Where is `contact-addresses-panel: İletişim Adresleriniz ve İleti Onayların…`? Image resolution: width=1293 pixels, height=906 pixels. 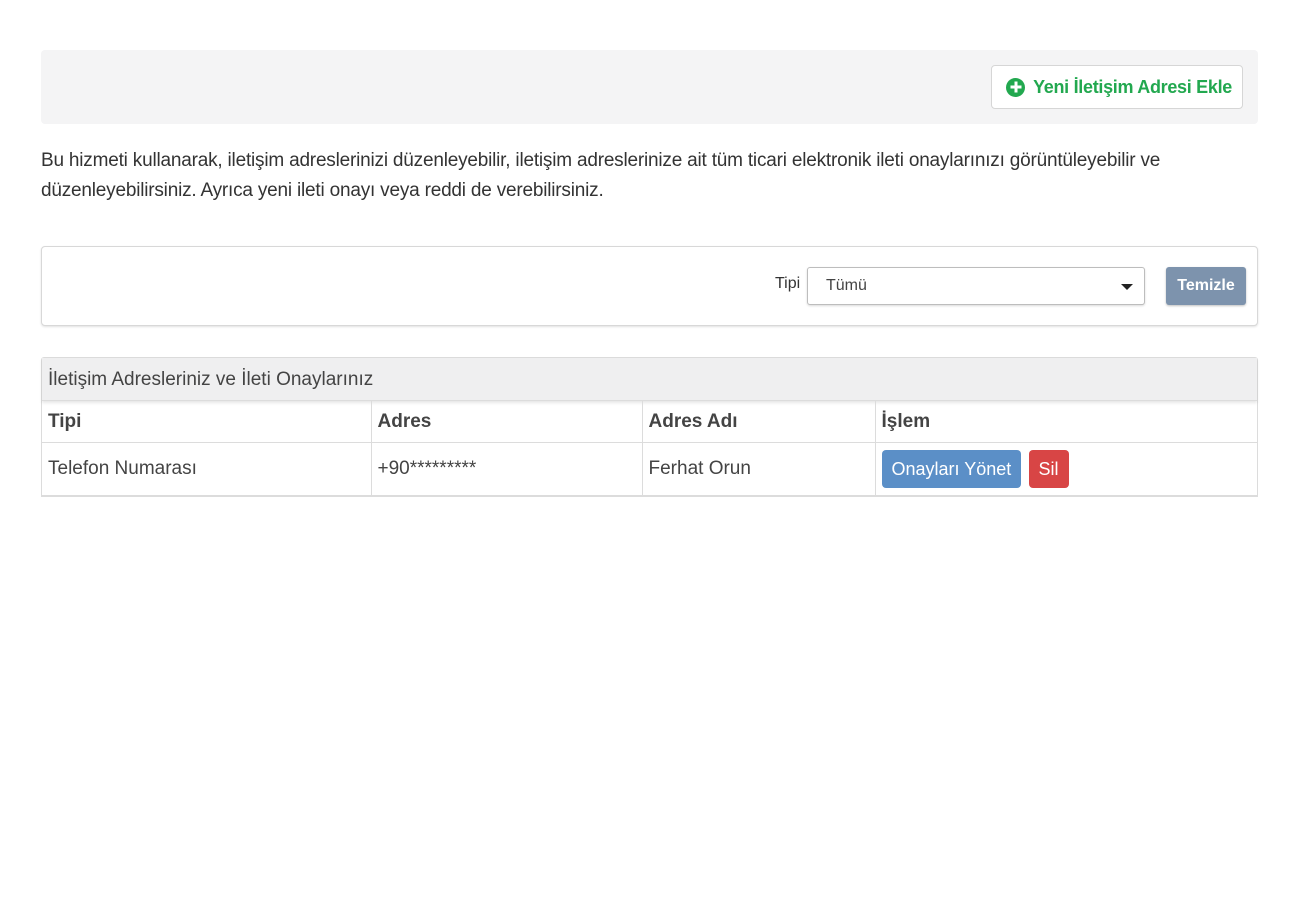
contact-addresses-panel: İletişim Adresleriniz ve İleti Onayların… is located at coordinates (649, 427).